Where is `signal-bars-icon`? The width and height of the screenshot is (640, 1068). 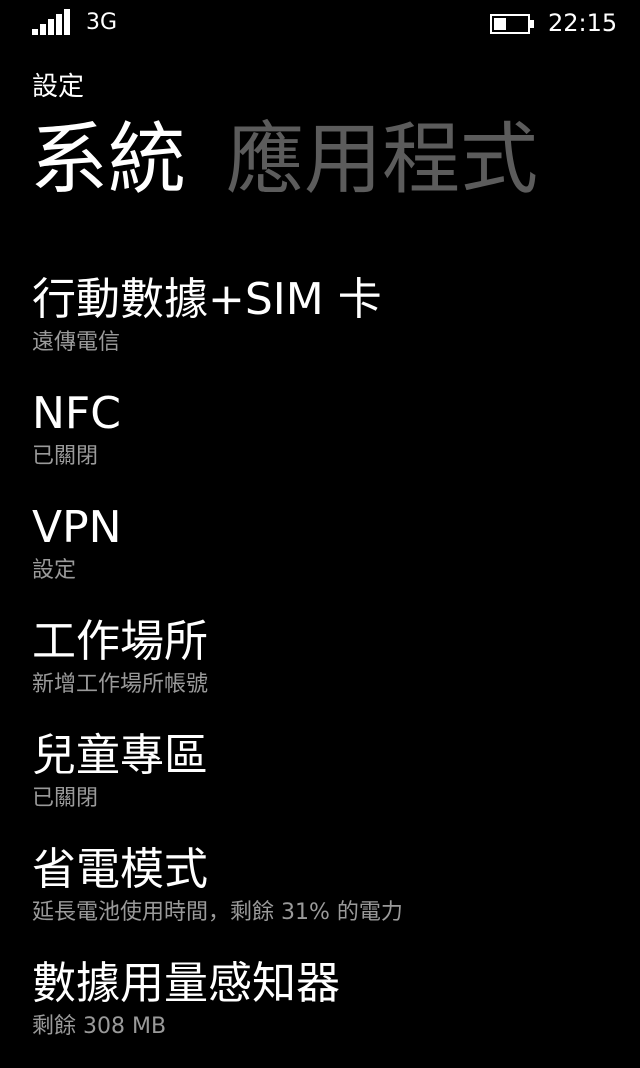
signal-bars-icon is located at coordinates (51, 22).